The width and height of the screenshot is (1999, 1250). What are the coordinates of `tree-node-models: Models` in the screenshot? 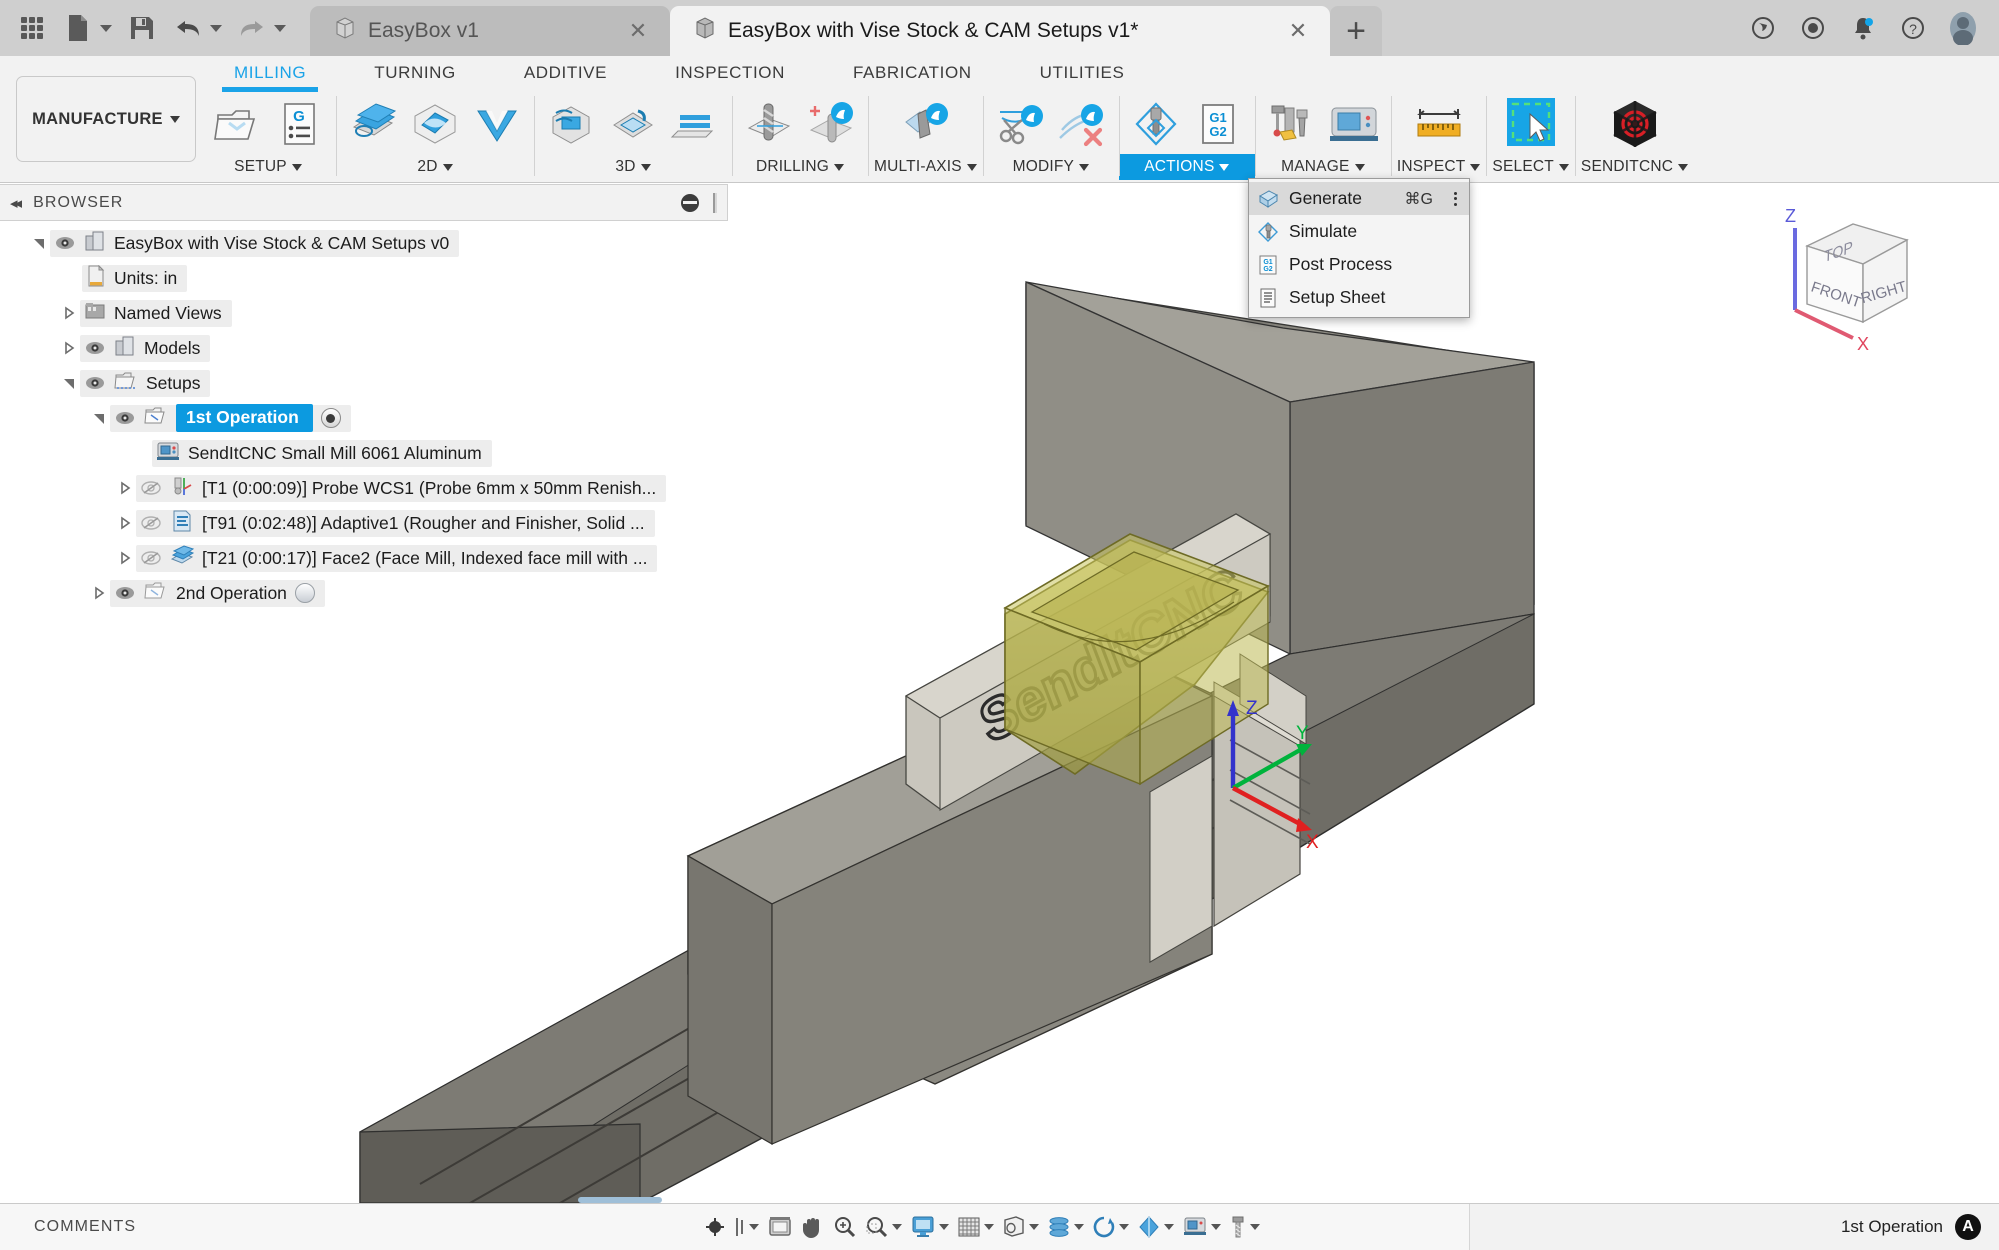 It's located at (364, 348).